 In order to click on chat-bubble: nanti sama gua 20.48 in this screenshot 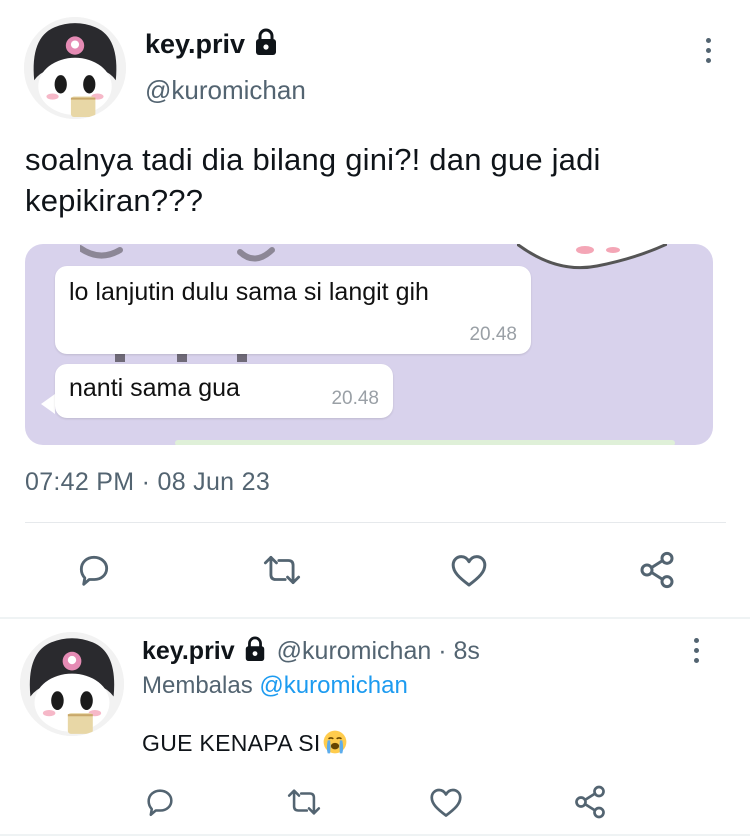, I will do `click(224, 391)`.